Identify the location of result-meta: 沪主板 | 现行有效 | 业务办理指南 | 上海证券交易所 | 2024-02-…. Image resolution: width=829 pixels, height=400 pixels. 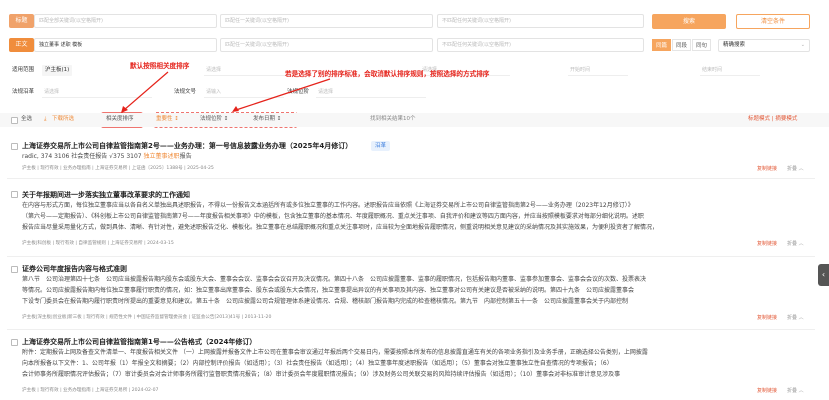
(90, 390).